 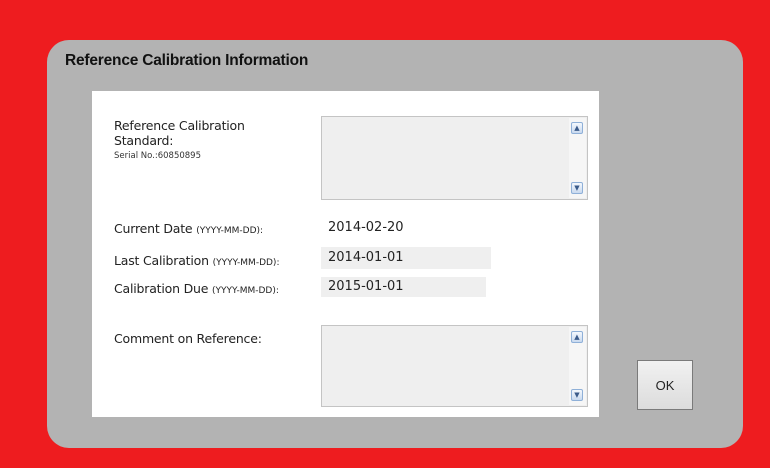 I want to click on last-calibration-label-text: Last Calibration, so click(x=161, y=260).